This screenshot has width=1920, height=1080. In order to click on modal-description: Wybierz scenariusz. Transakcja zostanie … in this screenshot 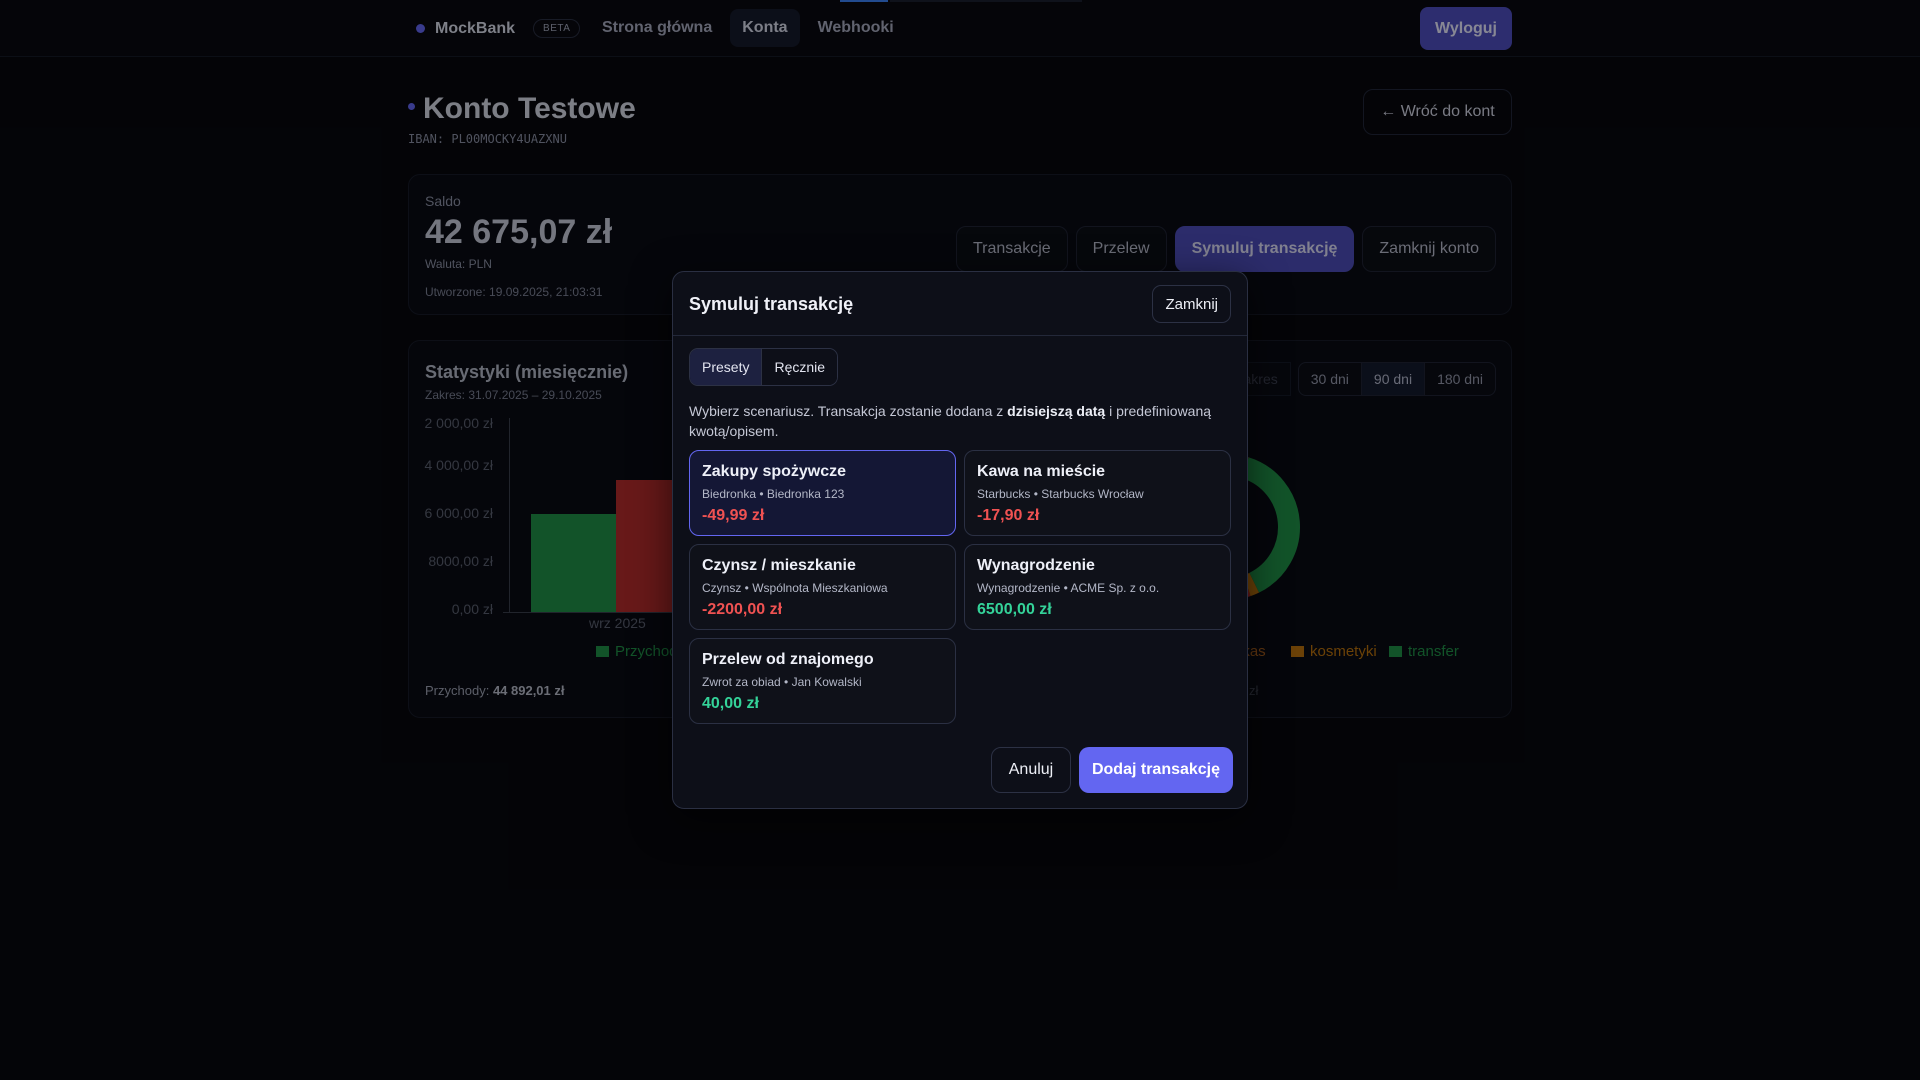, I will do `click(959, 421)`.